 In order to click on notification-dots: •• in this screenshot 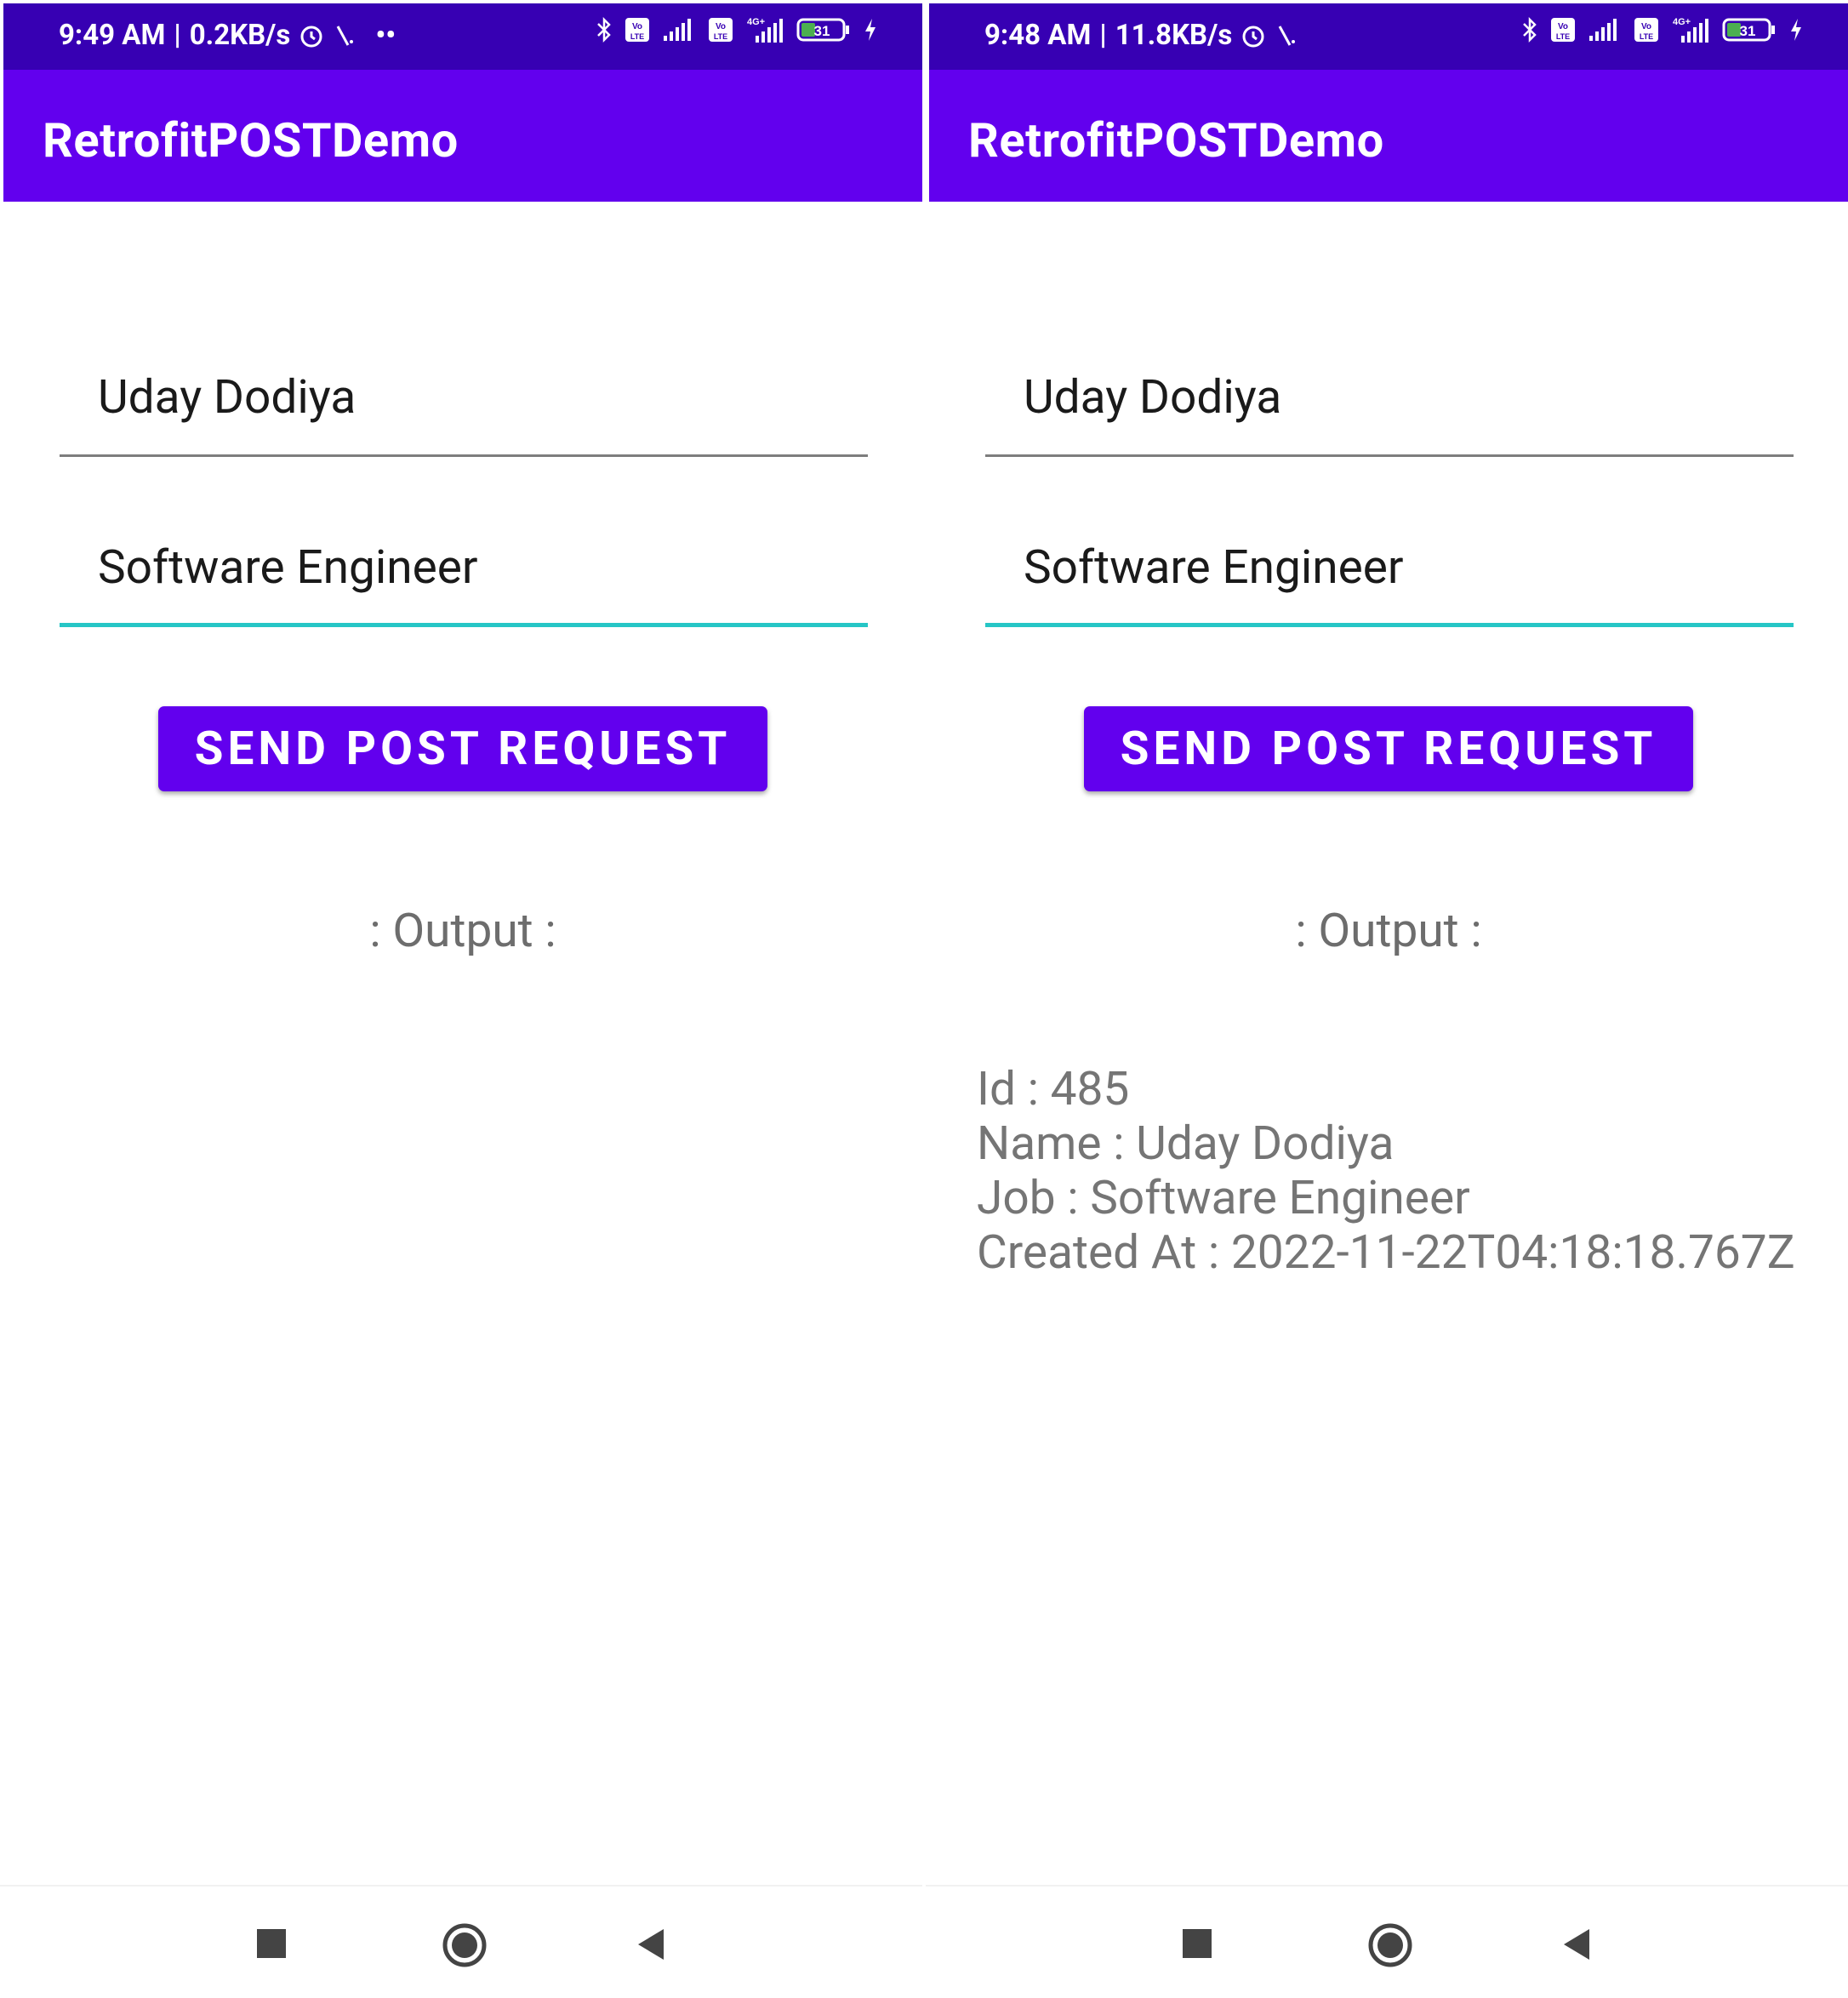, I will do `click(385, 35)`.